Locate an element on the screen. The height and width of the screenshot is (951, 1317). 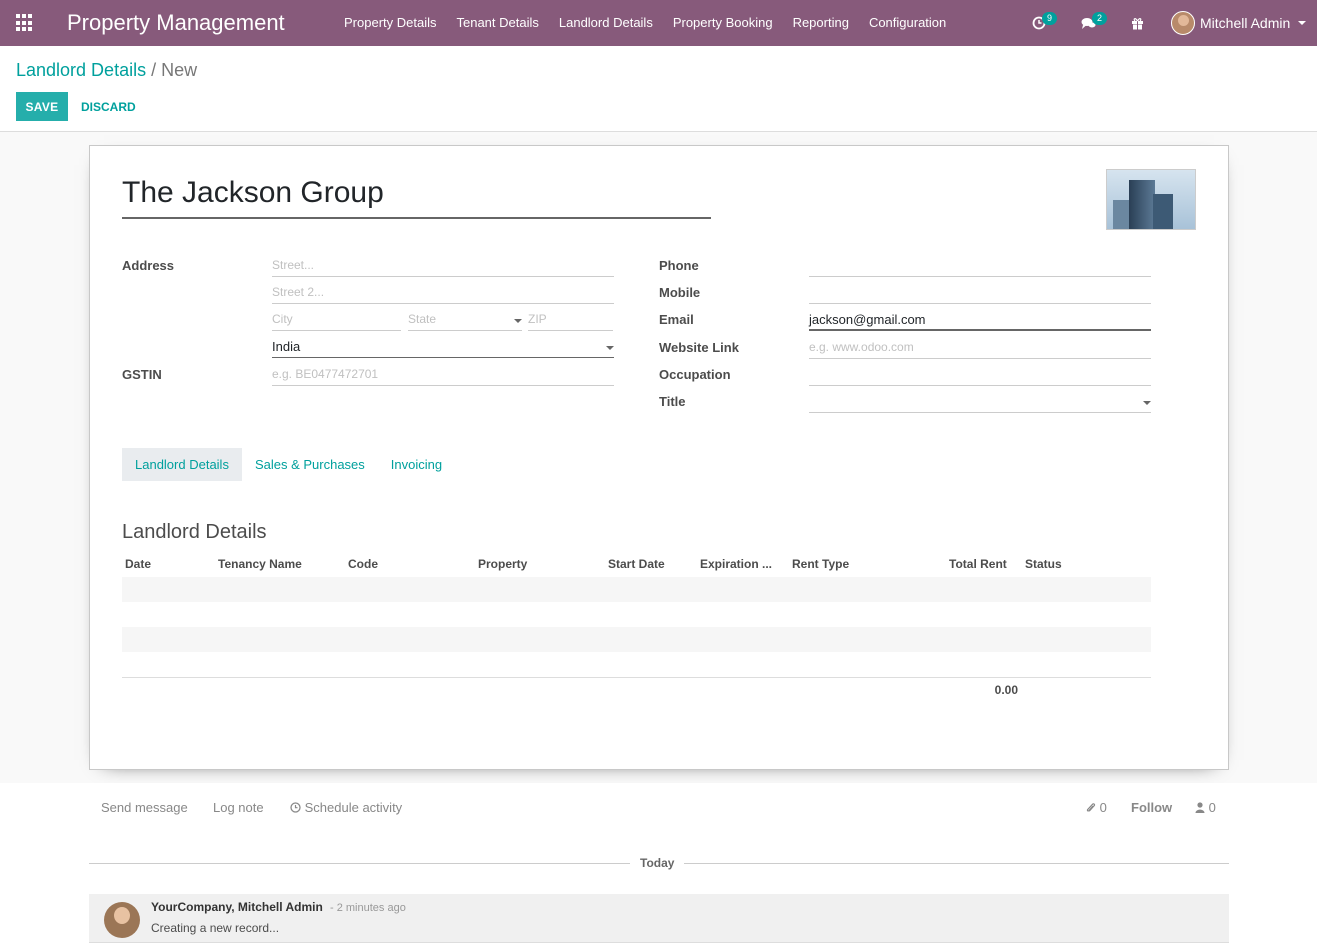
message-time: - 2 minutes ago is located at coordinates (368, 908).